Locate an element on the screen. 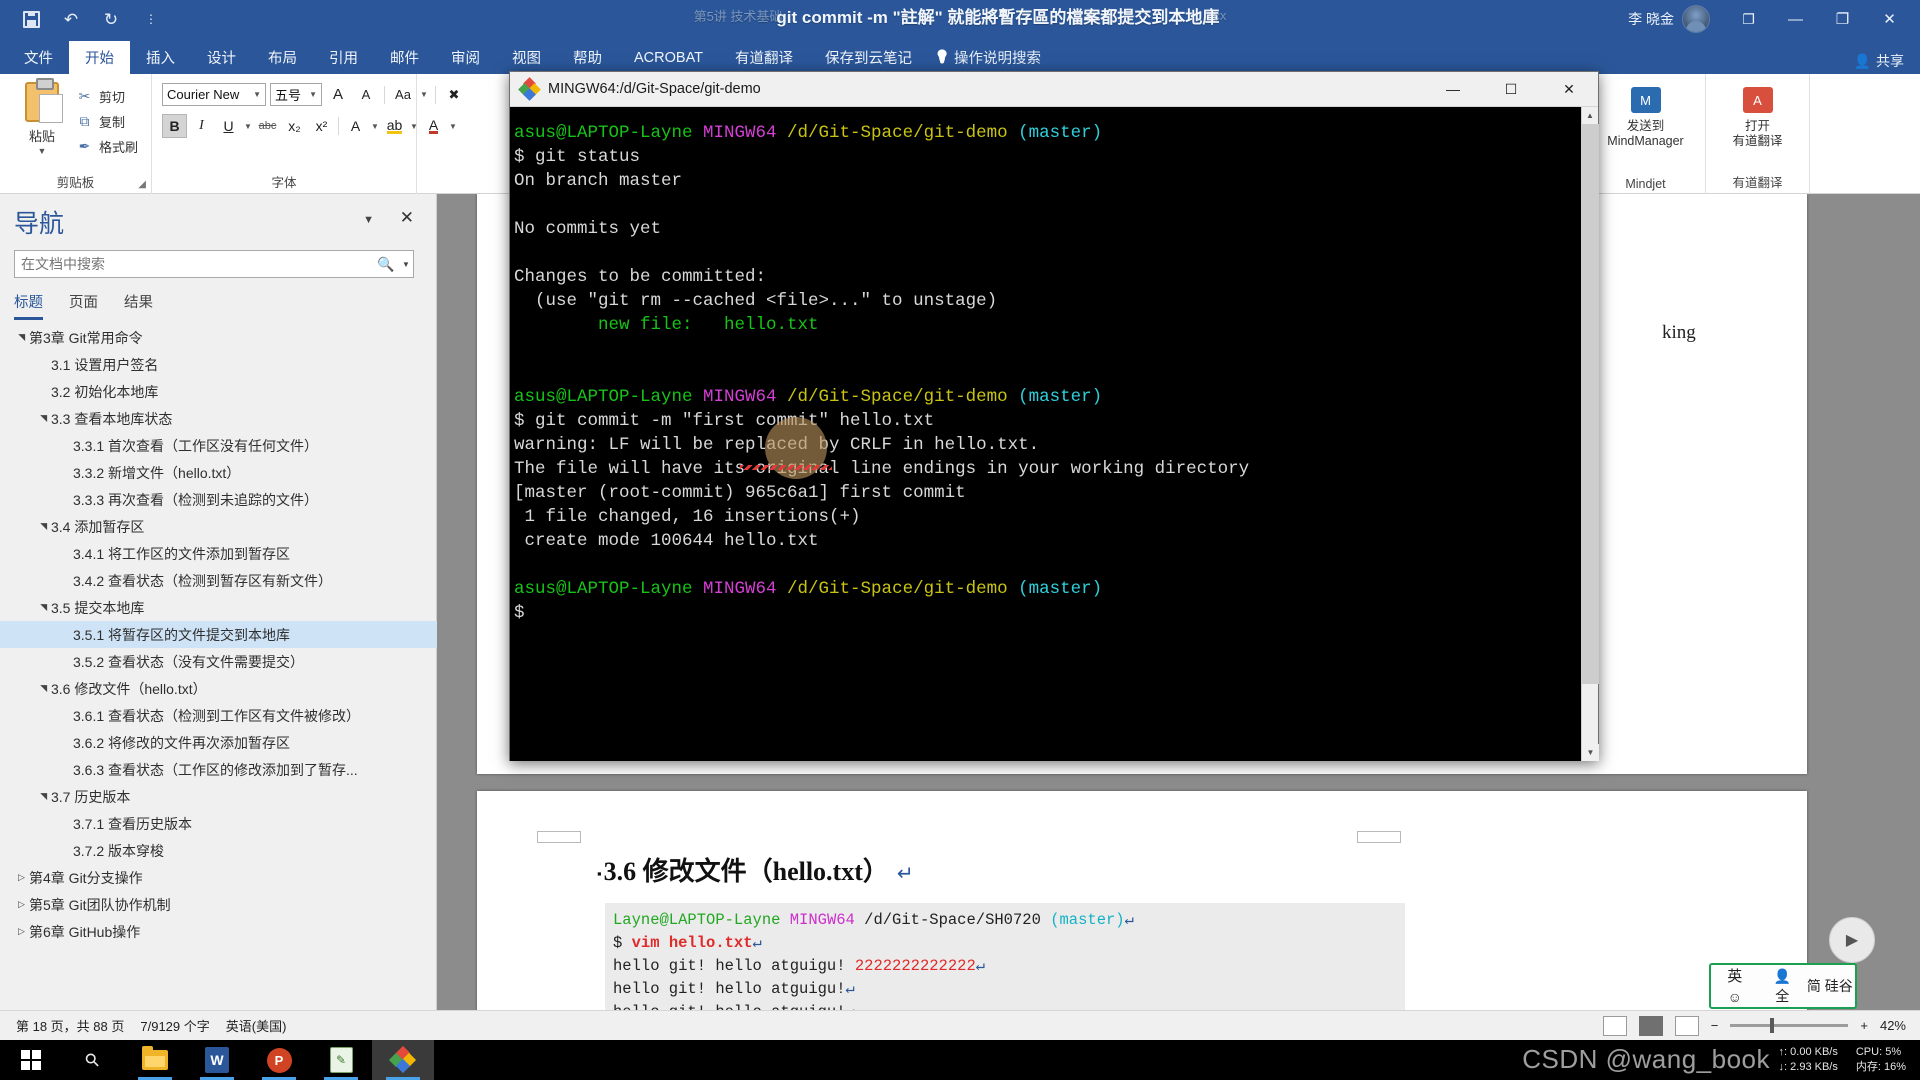  search-icon: 🔍 is located at coordinates (386, 264).